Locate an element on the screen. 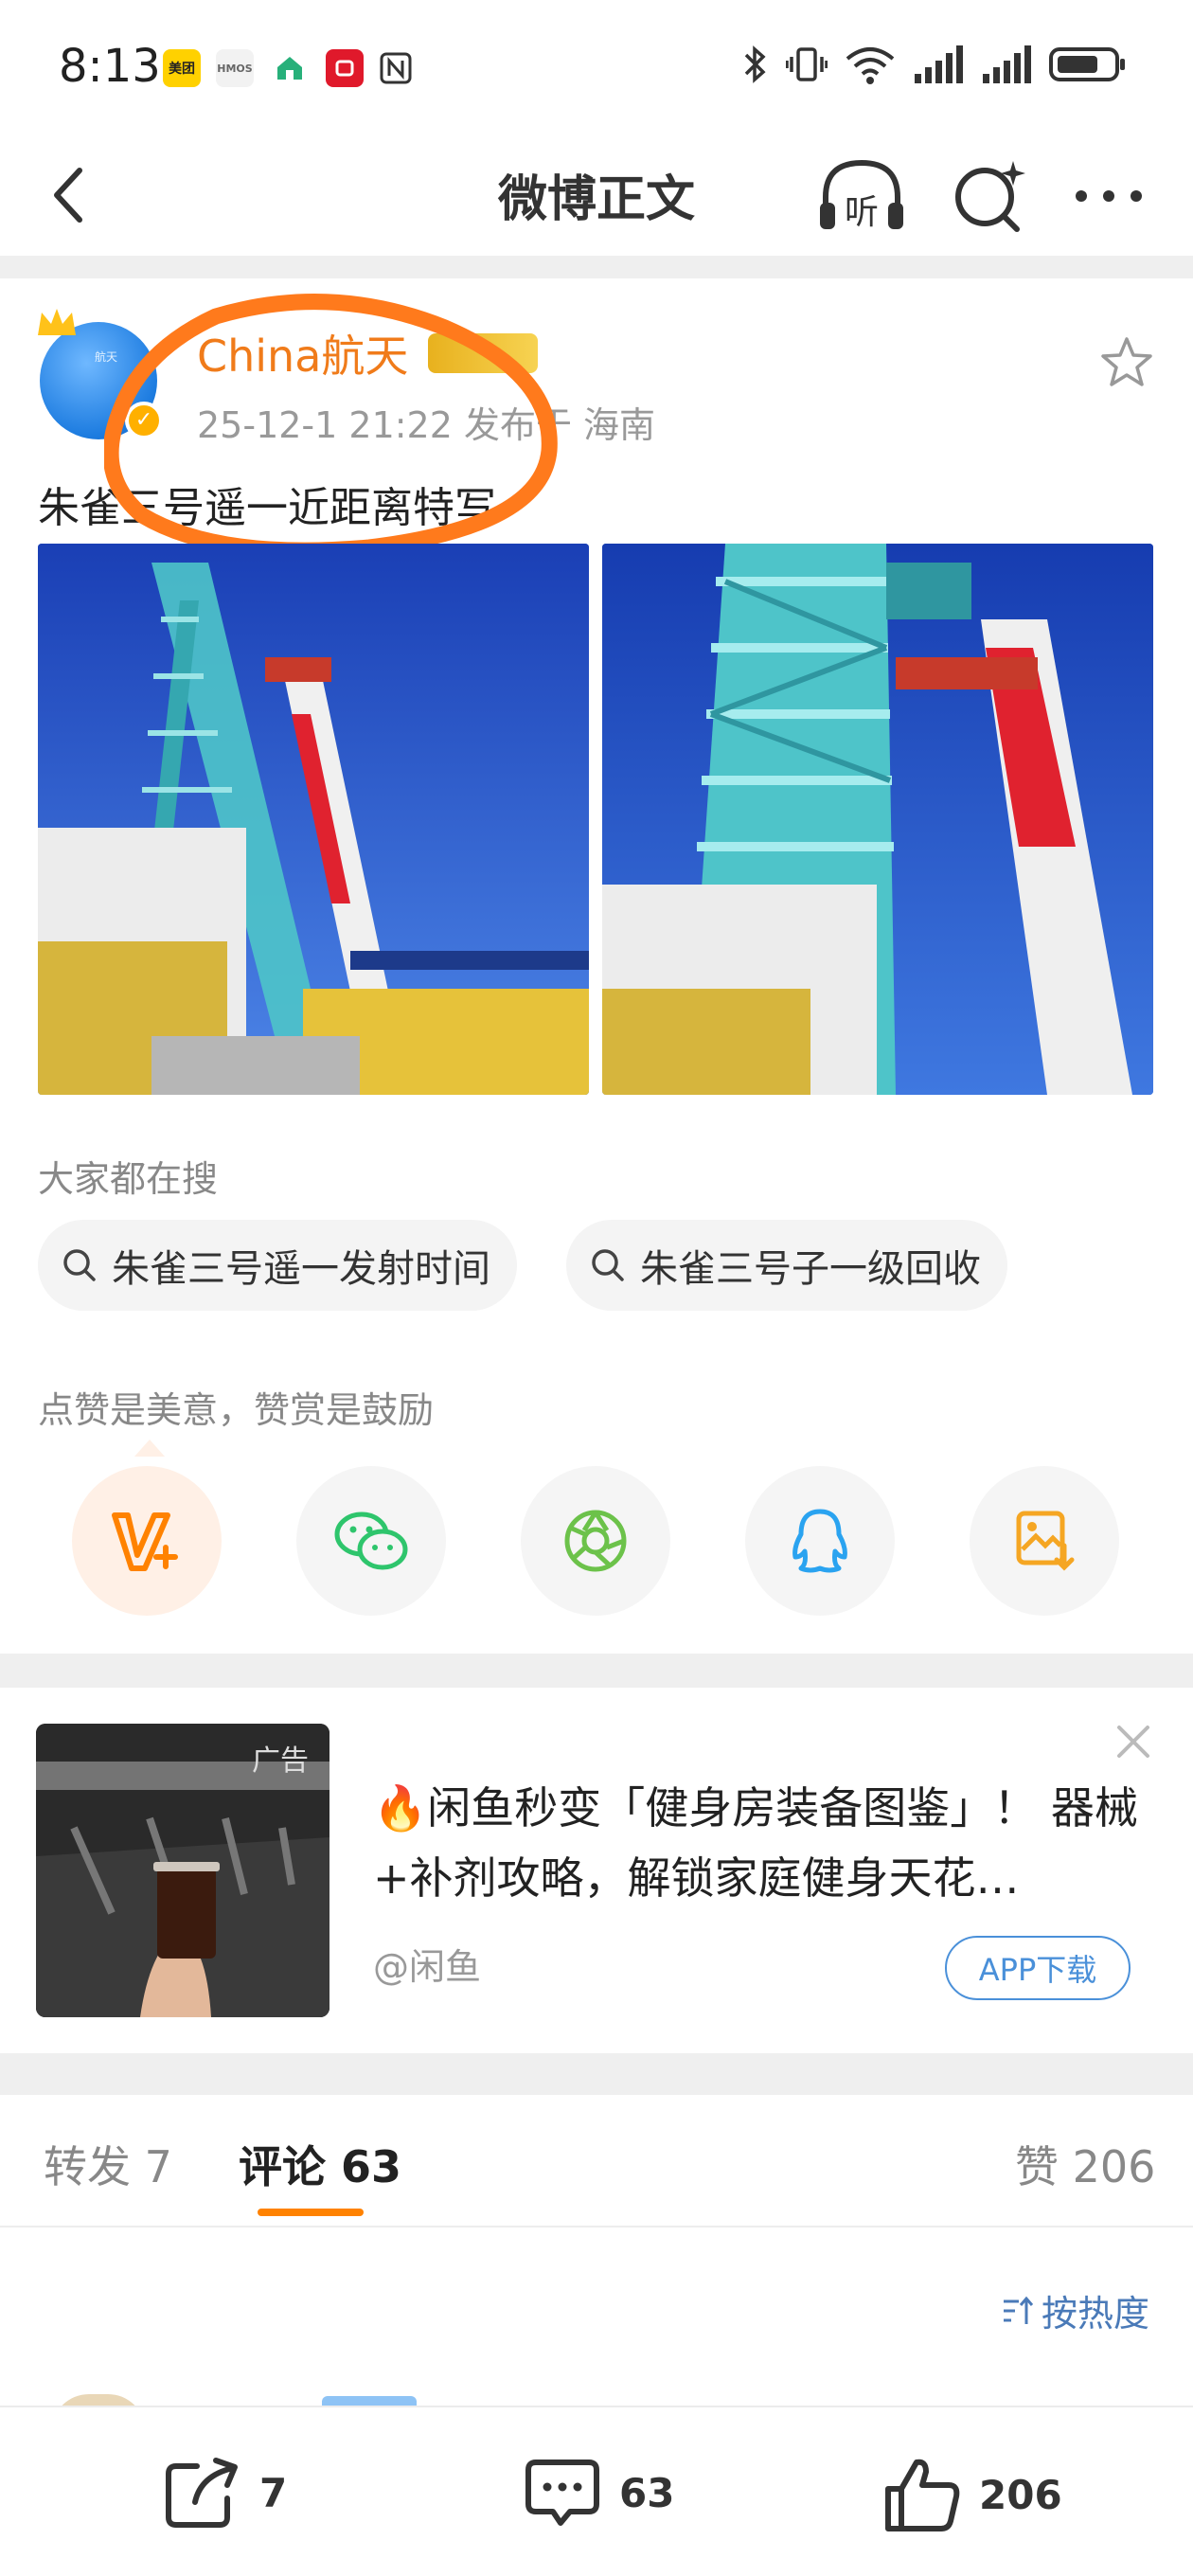 The height and width of the screenshot is (2576, 1193). more-icon is located at coordinates (1109, 196).